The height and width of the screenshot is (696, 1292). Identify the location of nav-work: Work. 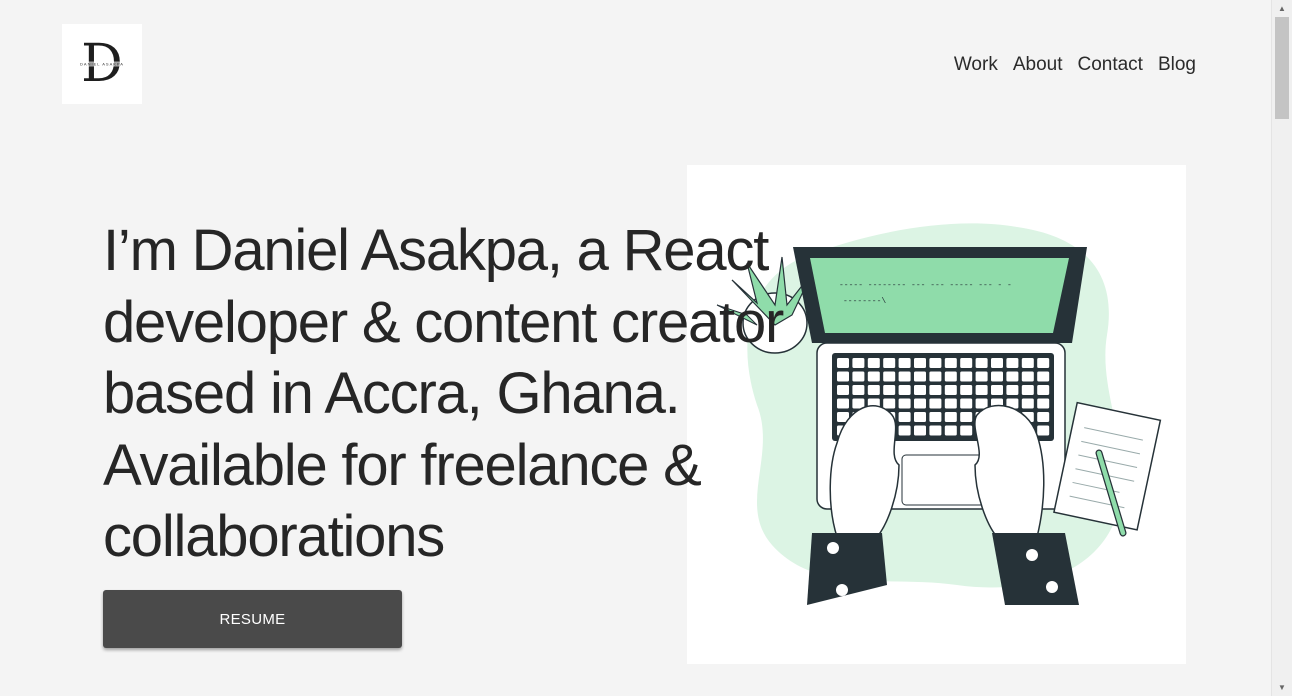
(976, 65).